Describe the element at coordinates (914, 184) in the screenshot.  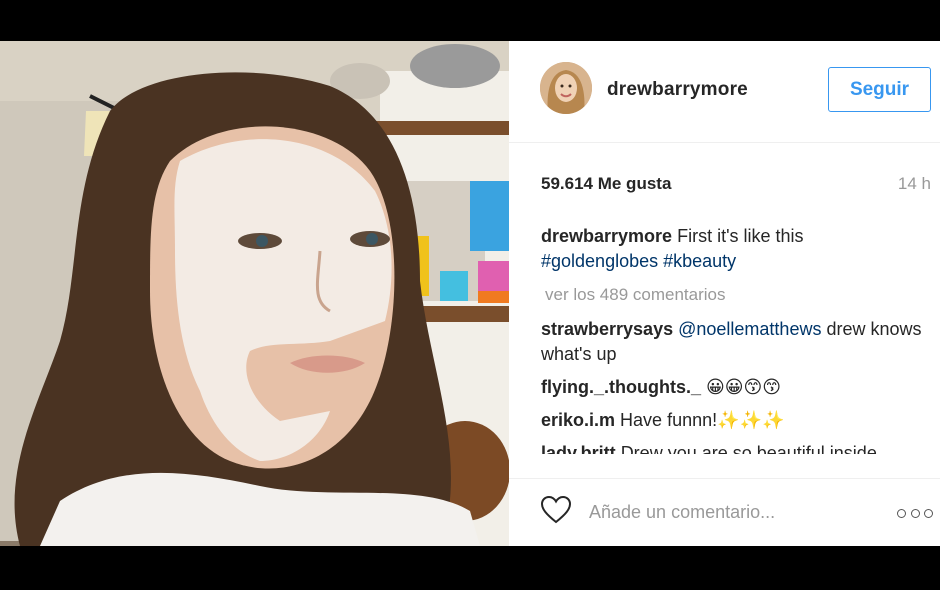
I see `post-time: 14 h` at that location.